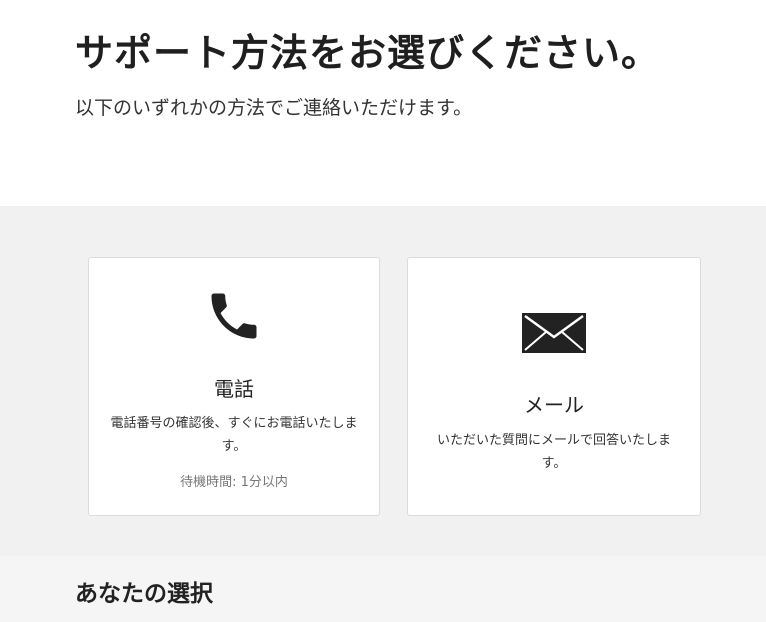  What do you see at coordinates (234, 316) in the screenshot?
I see `phone-icon` at bounding box center [234, 316].